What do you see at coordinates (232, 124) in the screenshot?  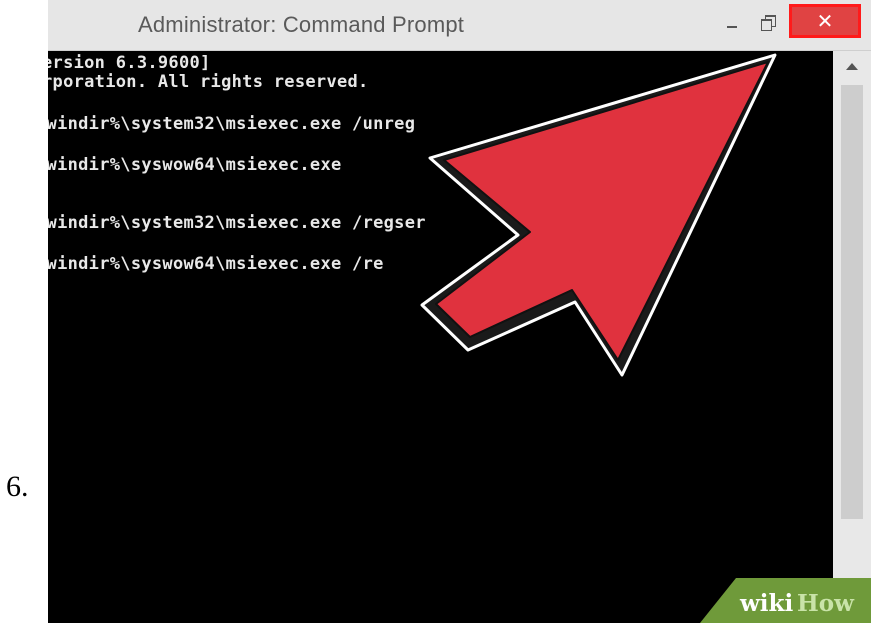 I see `console-line: %windir%\system32\msiexec.exe /unreg` at bounding box center [232, 124].